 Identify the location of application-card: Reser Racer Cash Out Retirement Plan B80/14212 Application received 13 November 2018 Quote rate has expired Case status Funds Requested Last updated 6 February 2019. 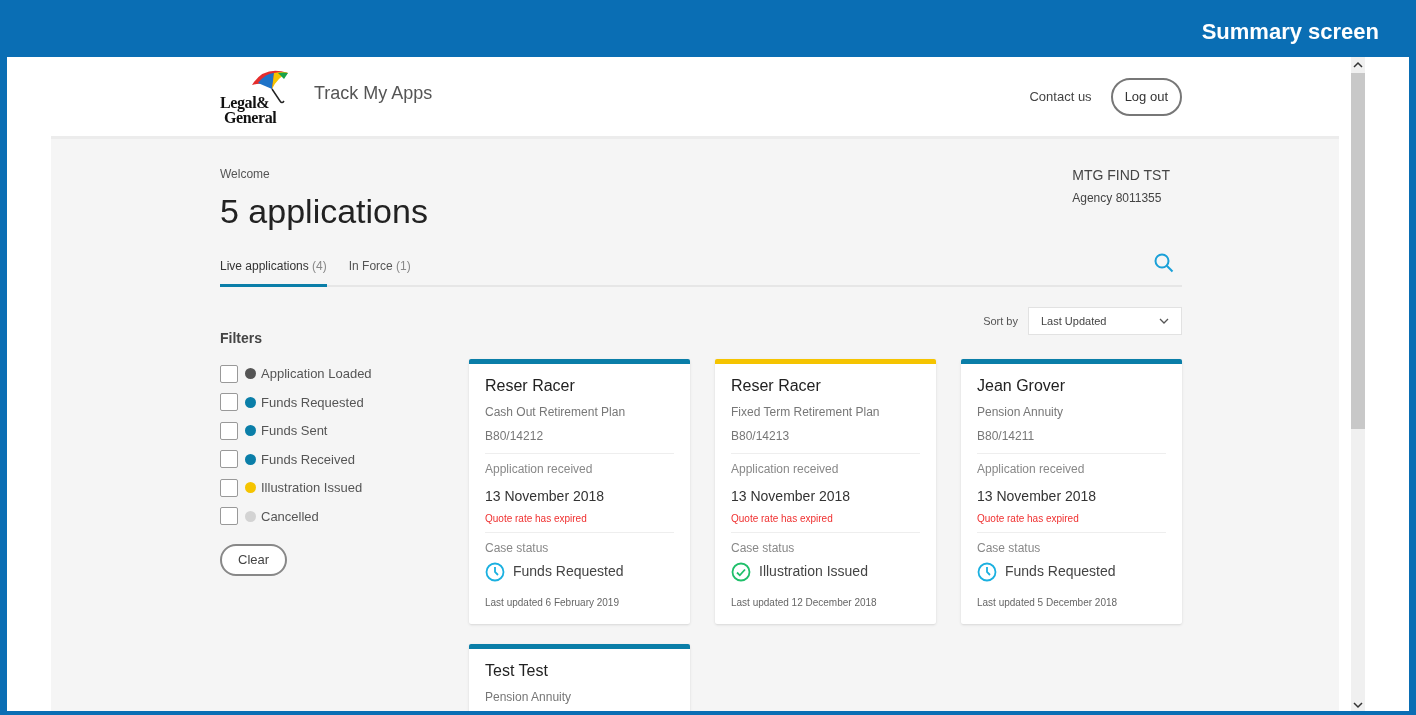
(579, 491).